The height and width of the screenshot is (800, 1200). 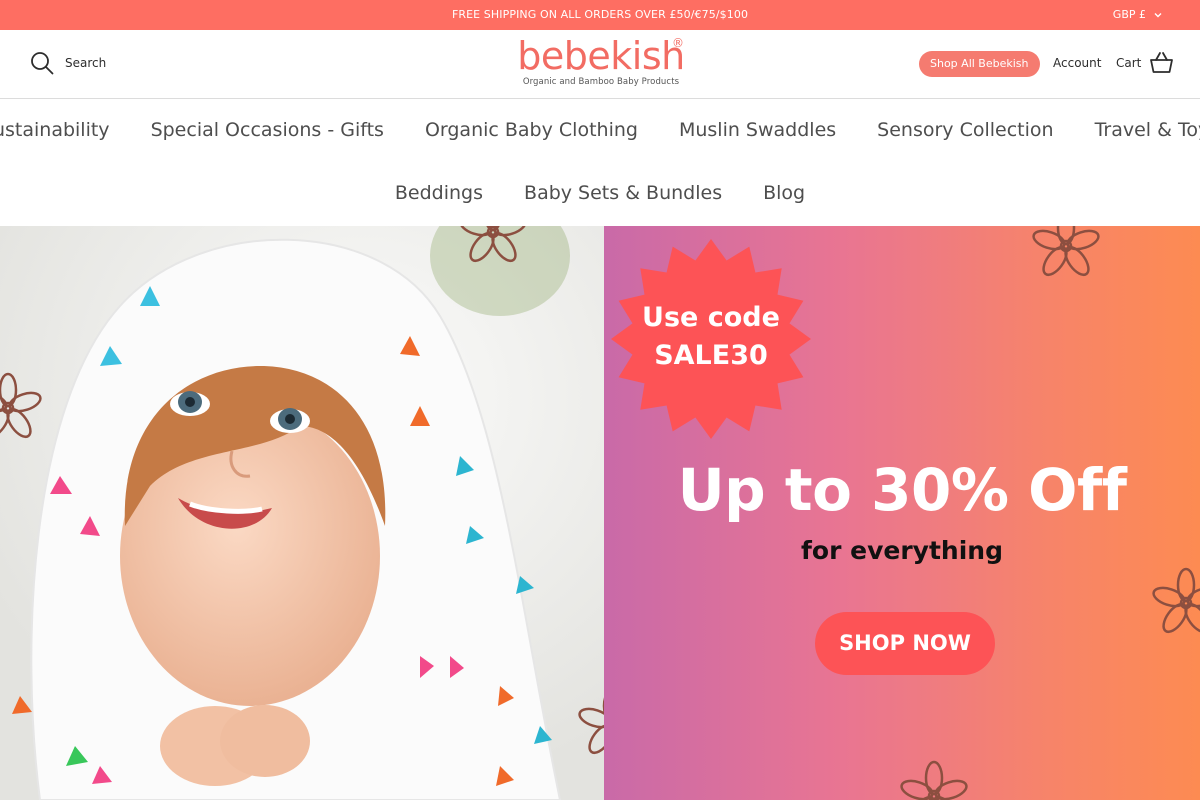 What do you see at coordinates (531, 130) in the screenshot?
I see `nav-item-organic-baby-clothing: Organic Baby Clothing` at bounding box center [531, 130].